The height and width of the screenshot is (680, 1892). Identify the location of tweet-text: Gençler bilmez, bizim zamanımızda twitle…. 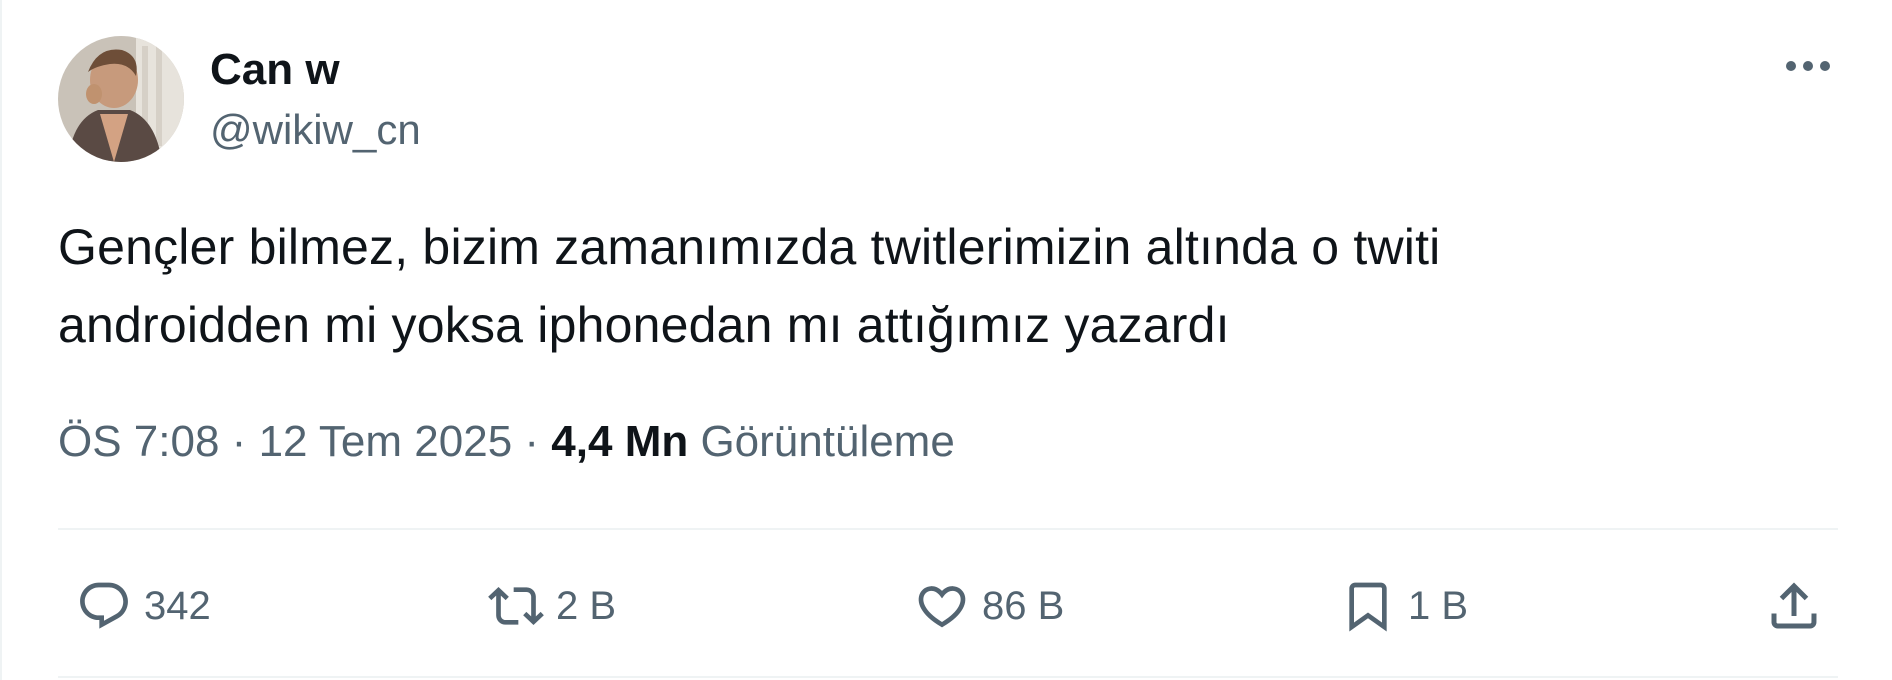
(749, 286).